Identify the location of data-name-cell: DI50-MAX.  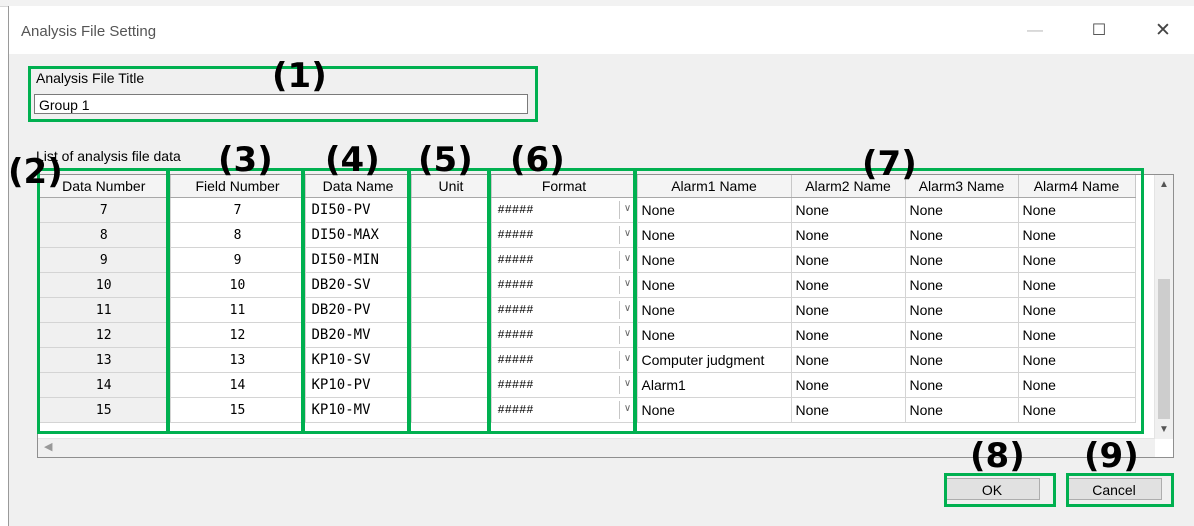
(358, 235).